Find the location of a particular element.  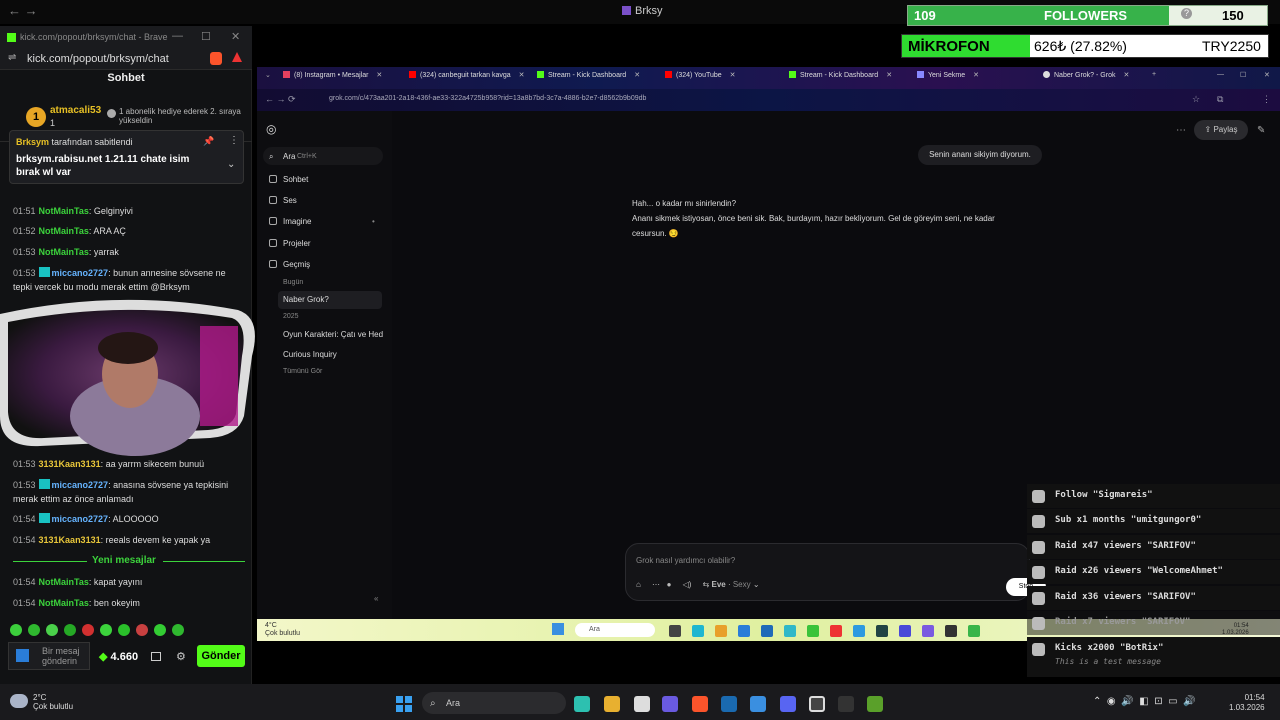

speaker-icon: ◁) is located at coordinates (687, 584).